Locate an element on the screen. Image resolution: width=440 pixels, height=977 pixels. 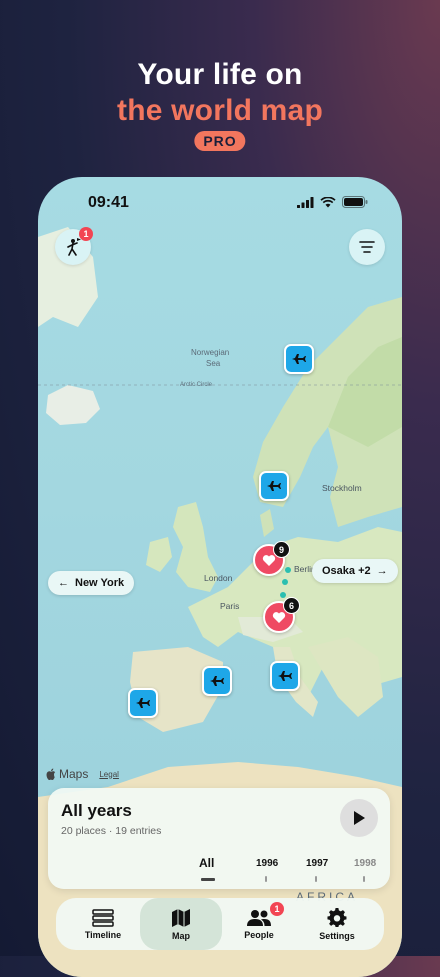
city-label-paris: Paris is located at coordinates (230, 606).